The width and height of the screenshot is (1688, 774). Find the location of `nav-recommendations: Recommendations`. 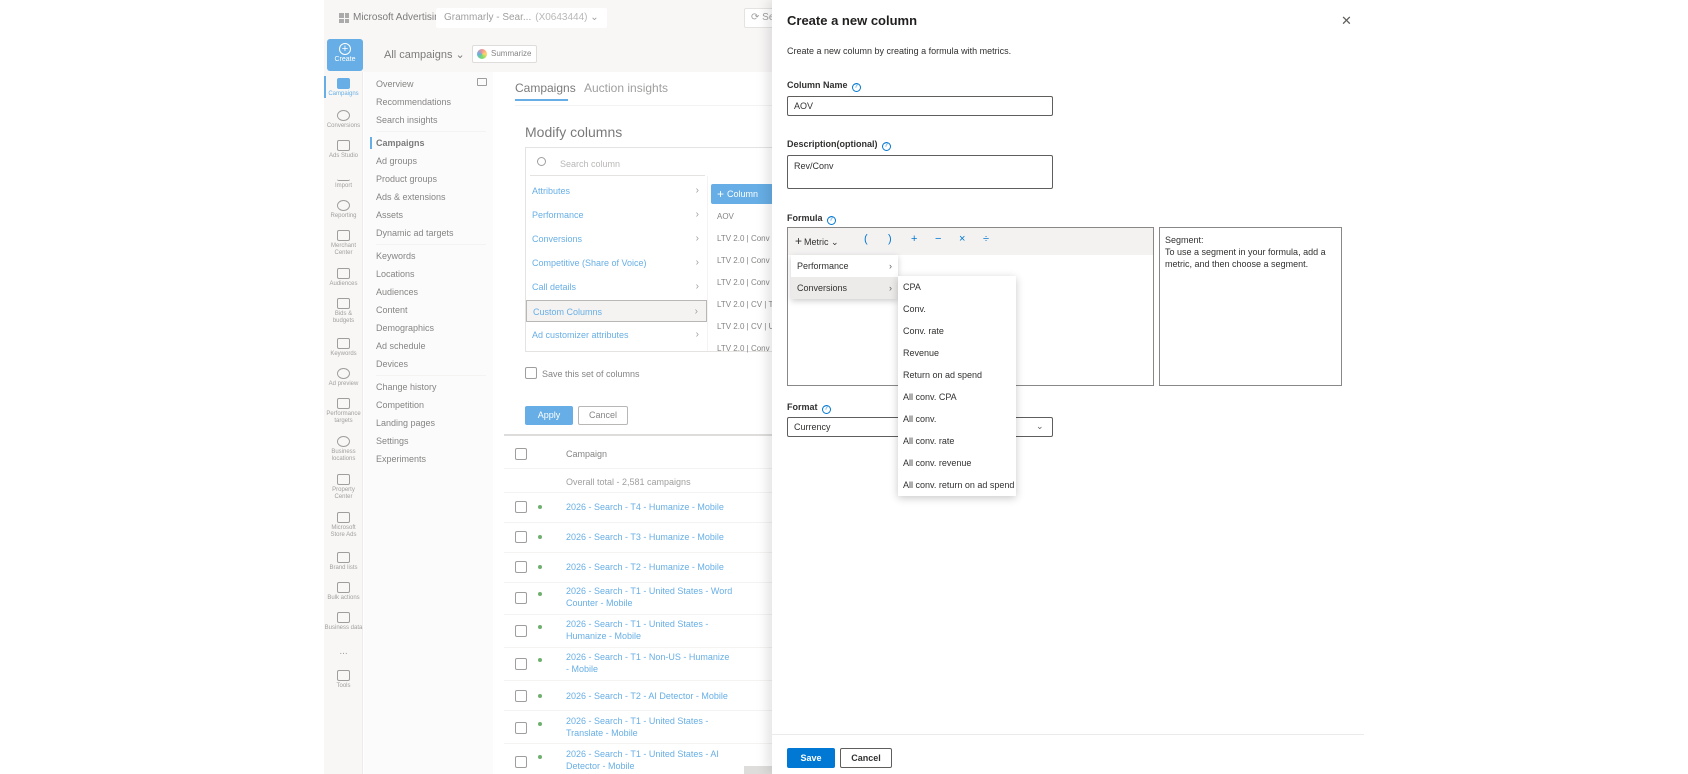

nav-recommendations: Recommendations is located at coordinates (413, 102).